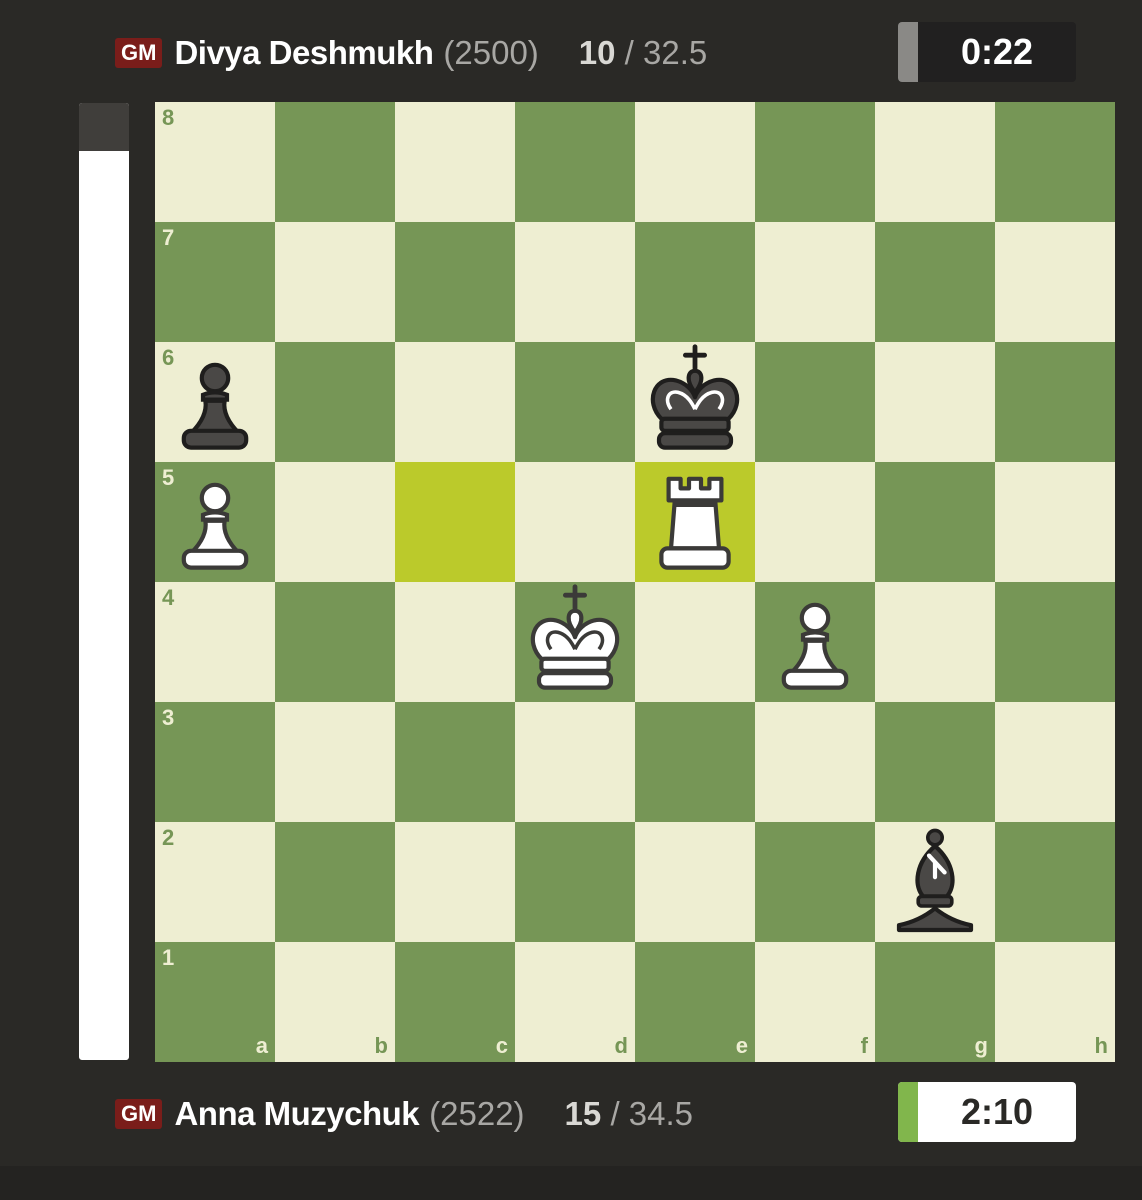 The height and width of the screenshot is (1200, 1142). What do you see at coordinates (935, 402) in the screenshot?
I see `square-g6` at bounding box center [935, 402].